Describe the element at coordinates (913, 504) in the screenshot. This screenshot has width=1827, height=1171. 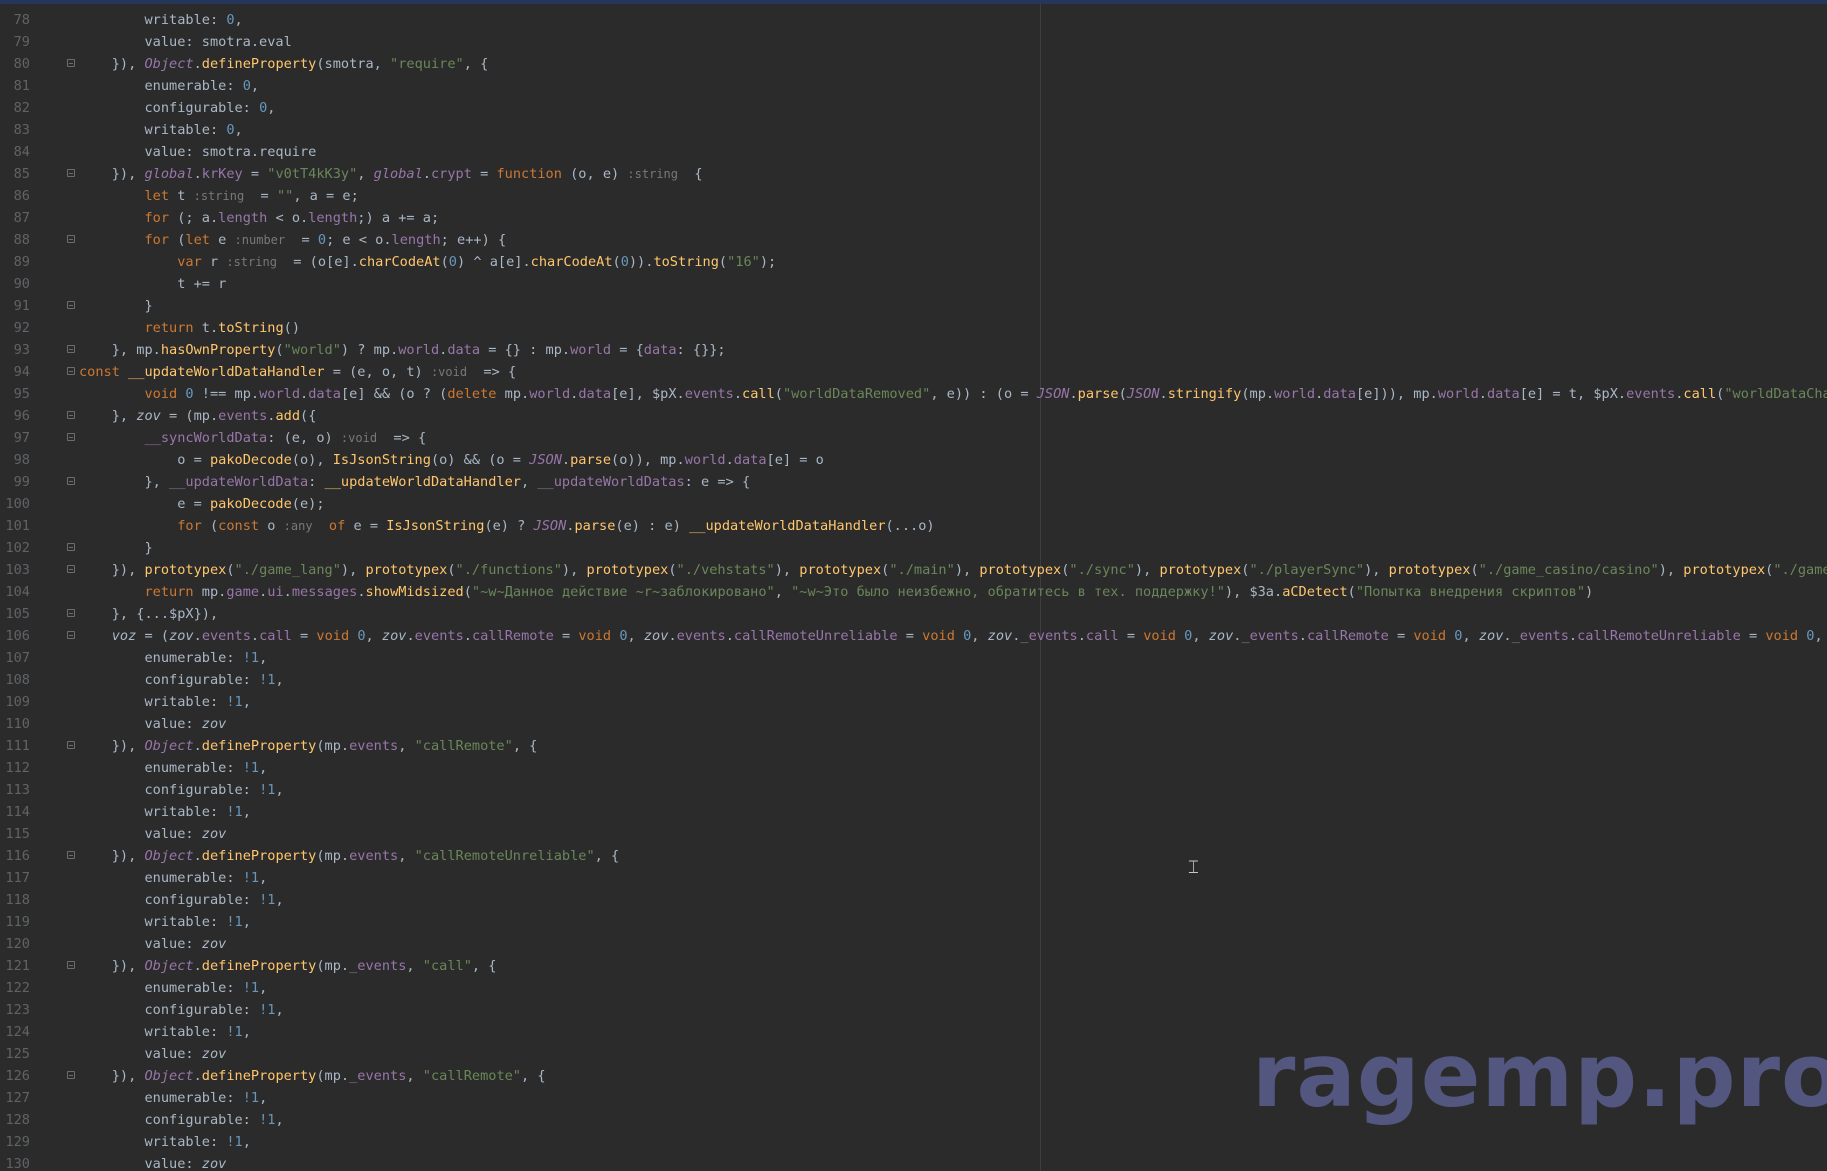
I see `code-line: 100 e = pakoDecode(e);` at that location.